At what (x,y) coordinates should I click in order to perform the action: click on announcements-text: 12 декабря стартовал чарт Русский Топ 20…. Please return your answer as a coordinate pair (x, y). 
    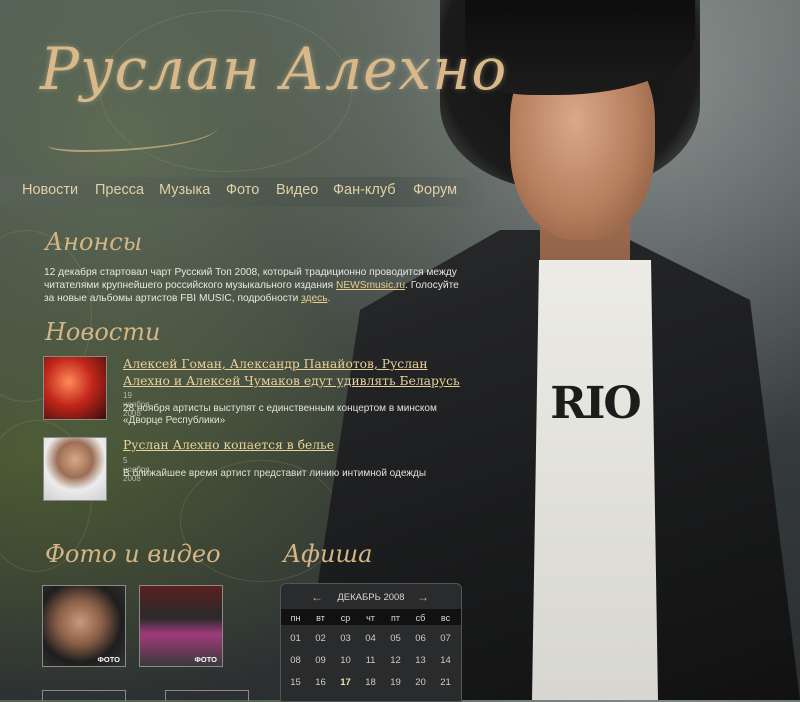
    Looking at the image, I should click on (254, 285).